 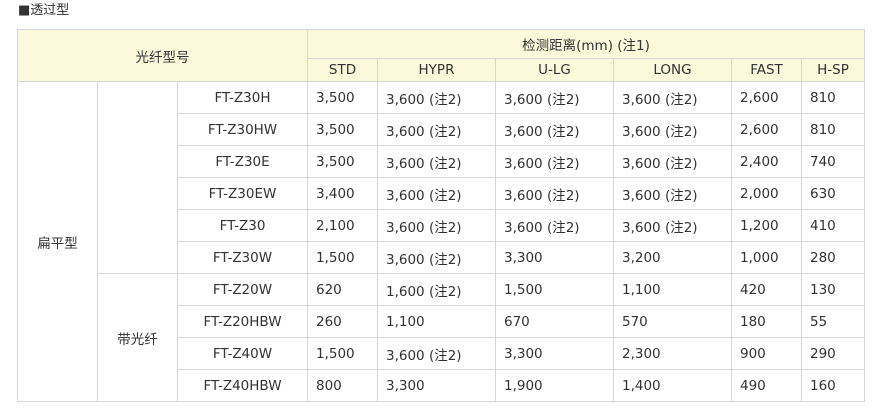 What do you see at coordinates (342, 289) in the screenshot?
I see `value-cell: 620` at bounding box center [342, 289].